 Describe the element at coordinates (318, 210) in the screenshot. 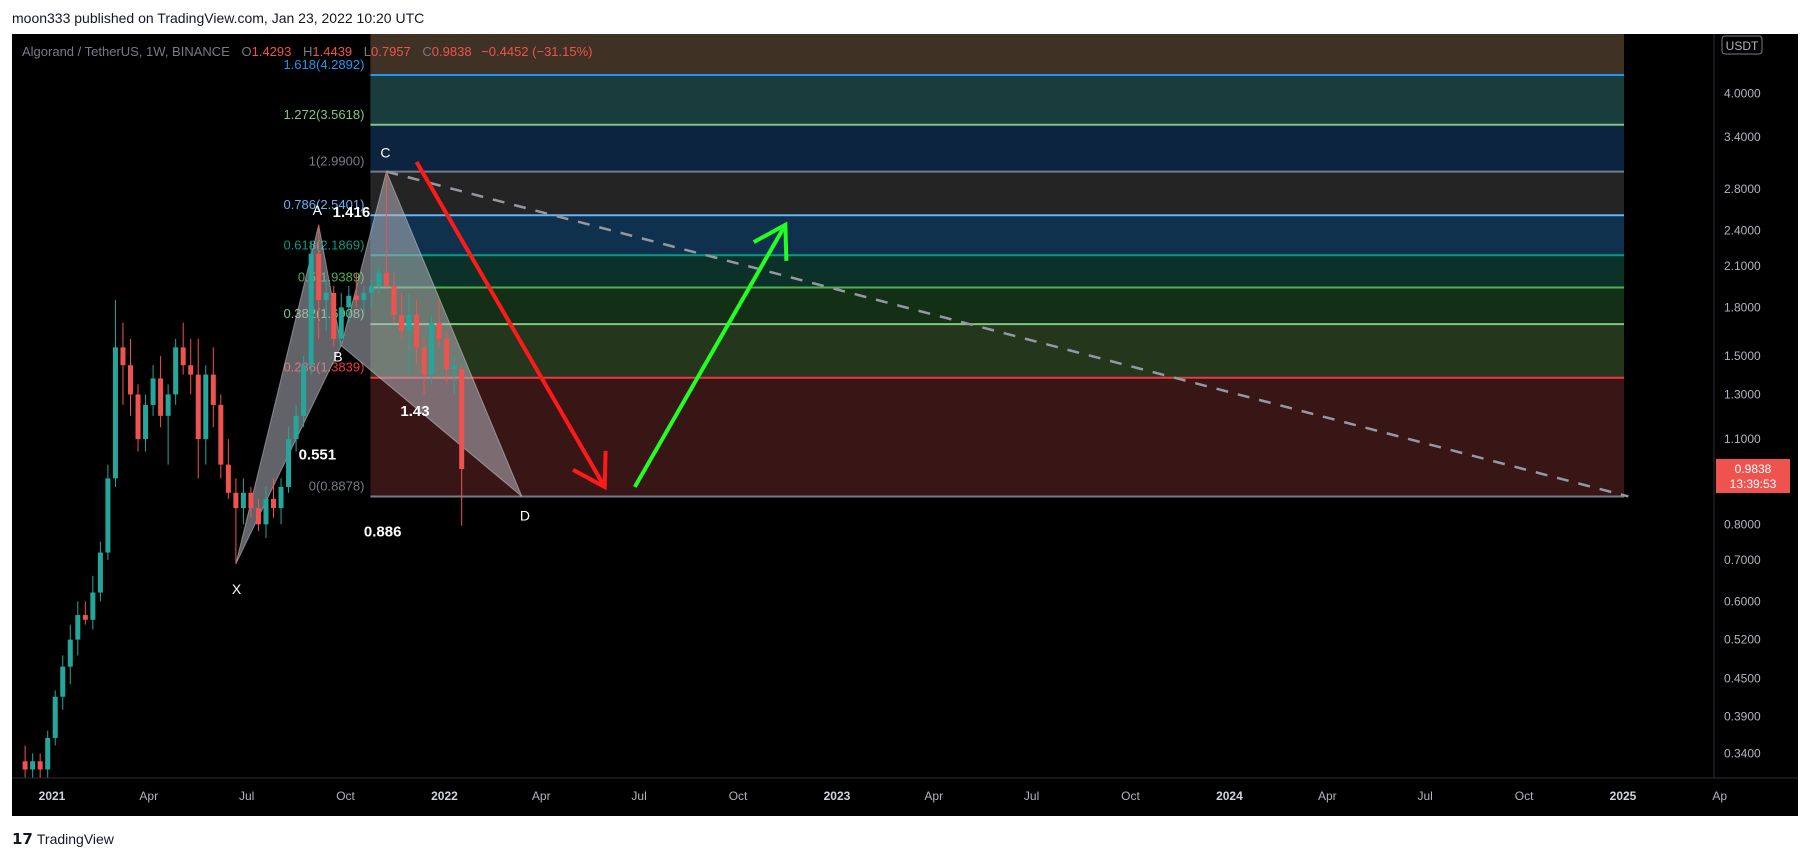

I see `harmonic-label-a: A` at that location.